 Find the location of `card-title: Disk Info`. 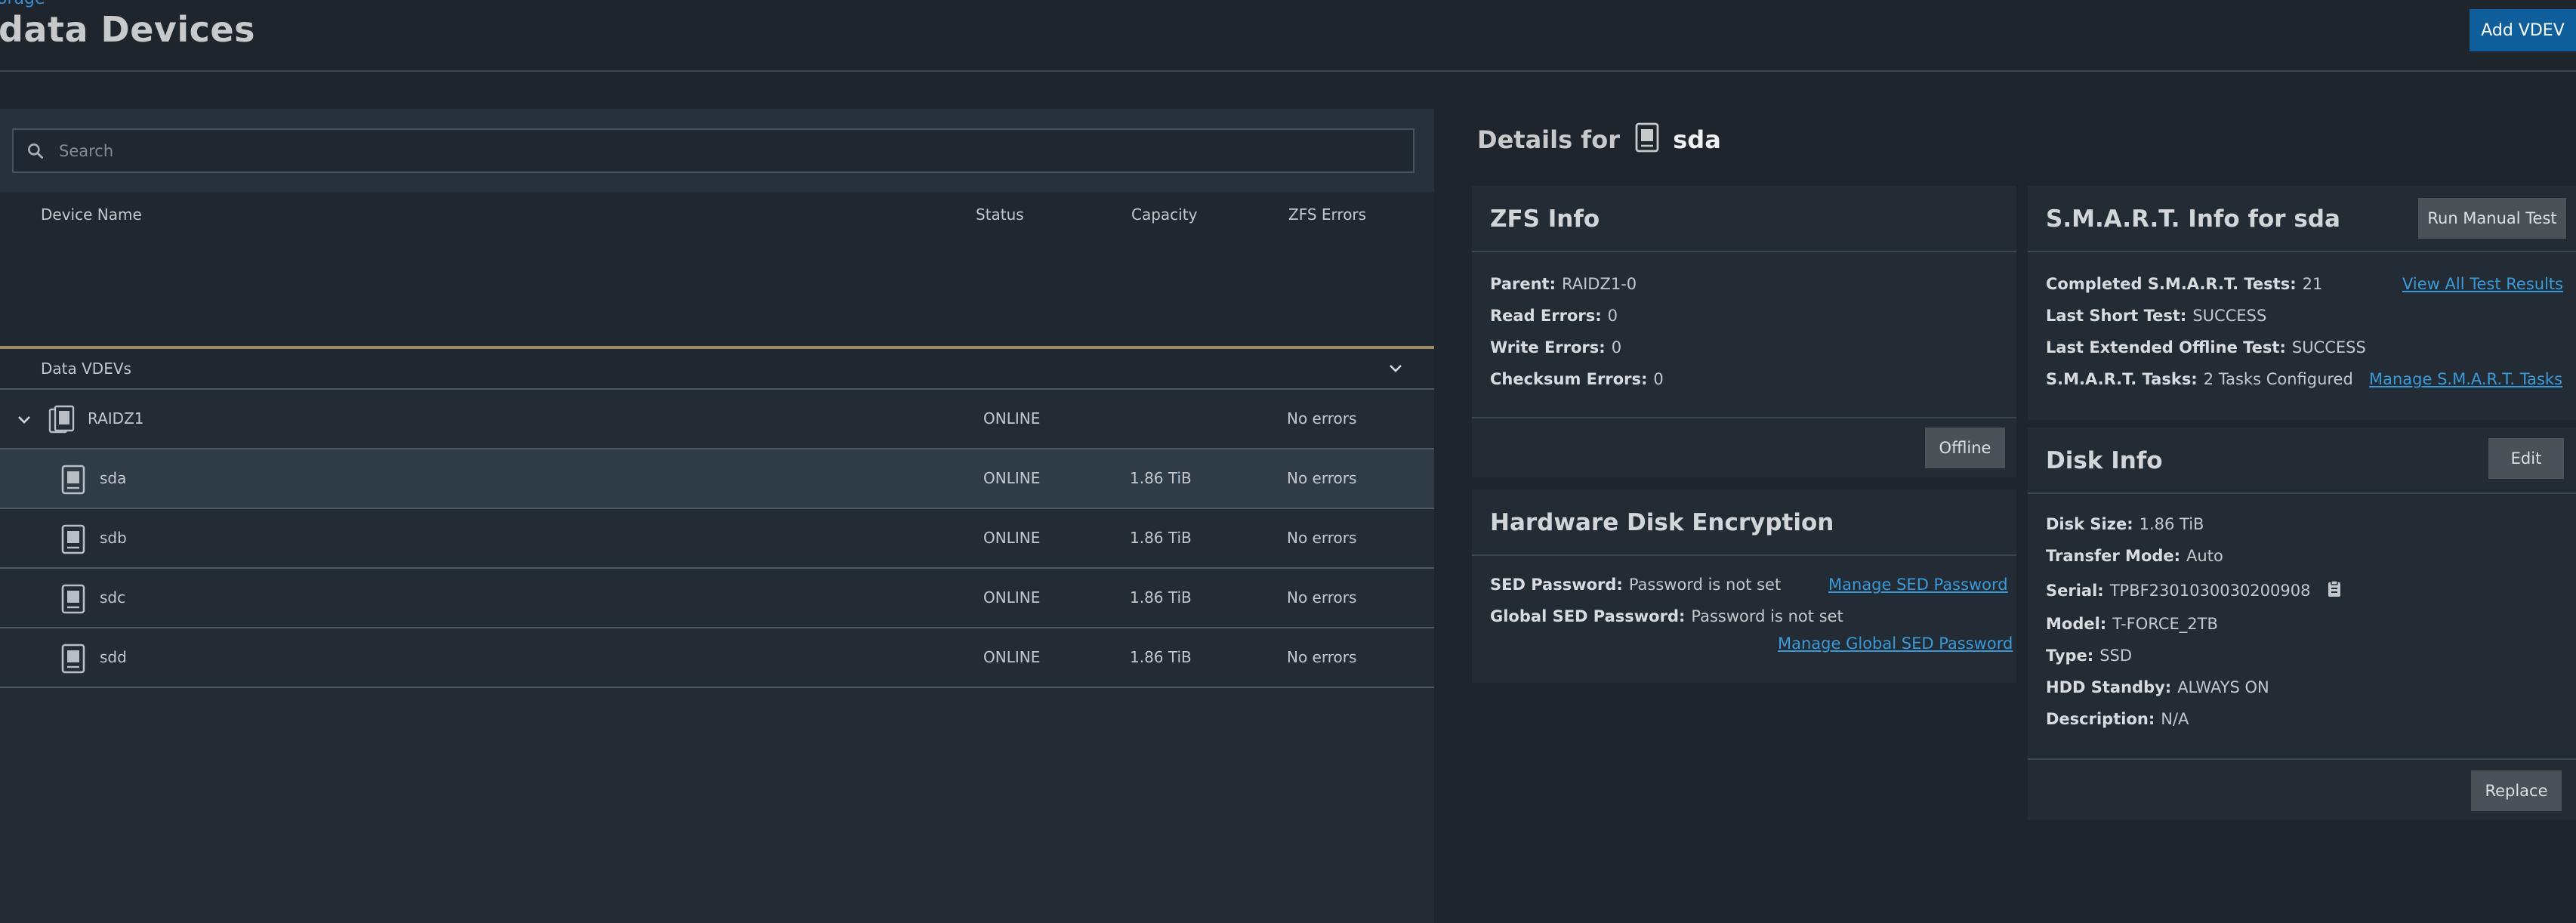

card-title: Disk Info is located at coordinates (2104, 460).